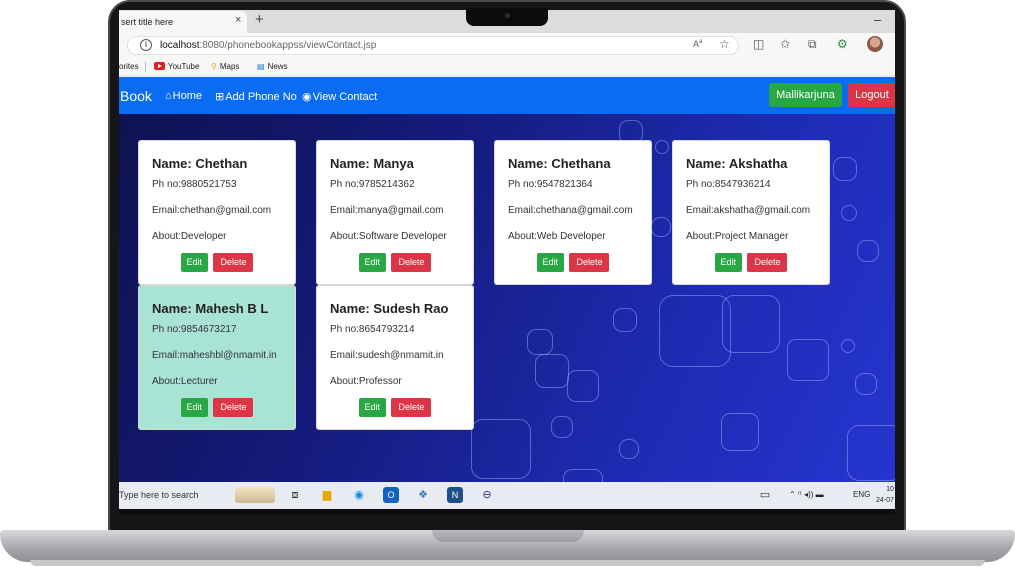 This screenshot has height=571, width=1015. Describe the element at coordinates (806, 494) in the screenshot. I see `system-tray-icons: ⌃ ⁽⁽ ◂)) ▬` at that location.